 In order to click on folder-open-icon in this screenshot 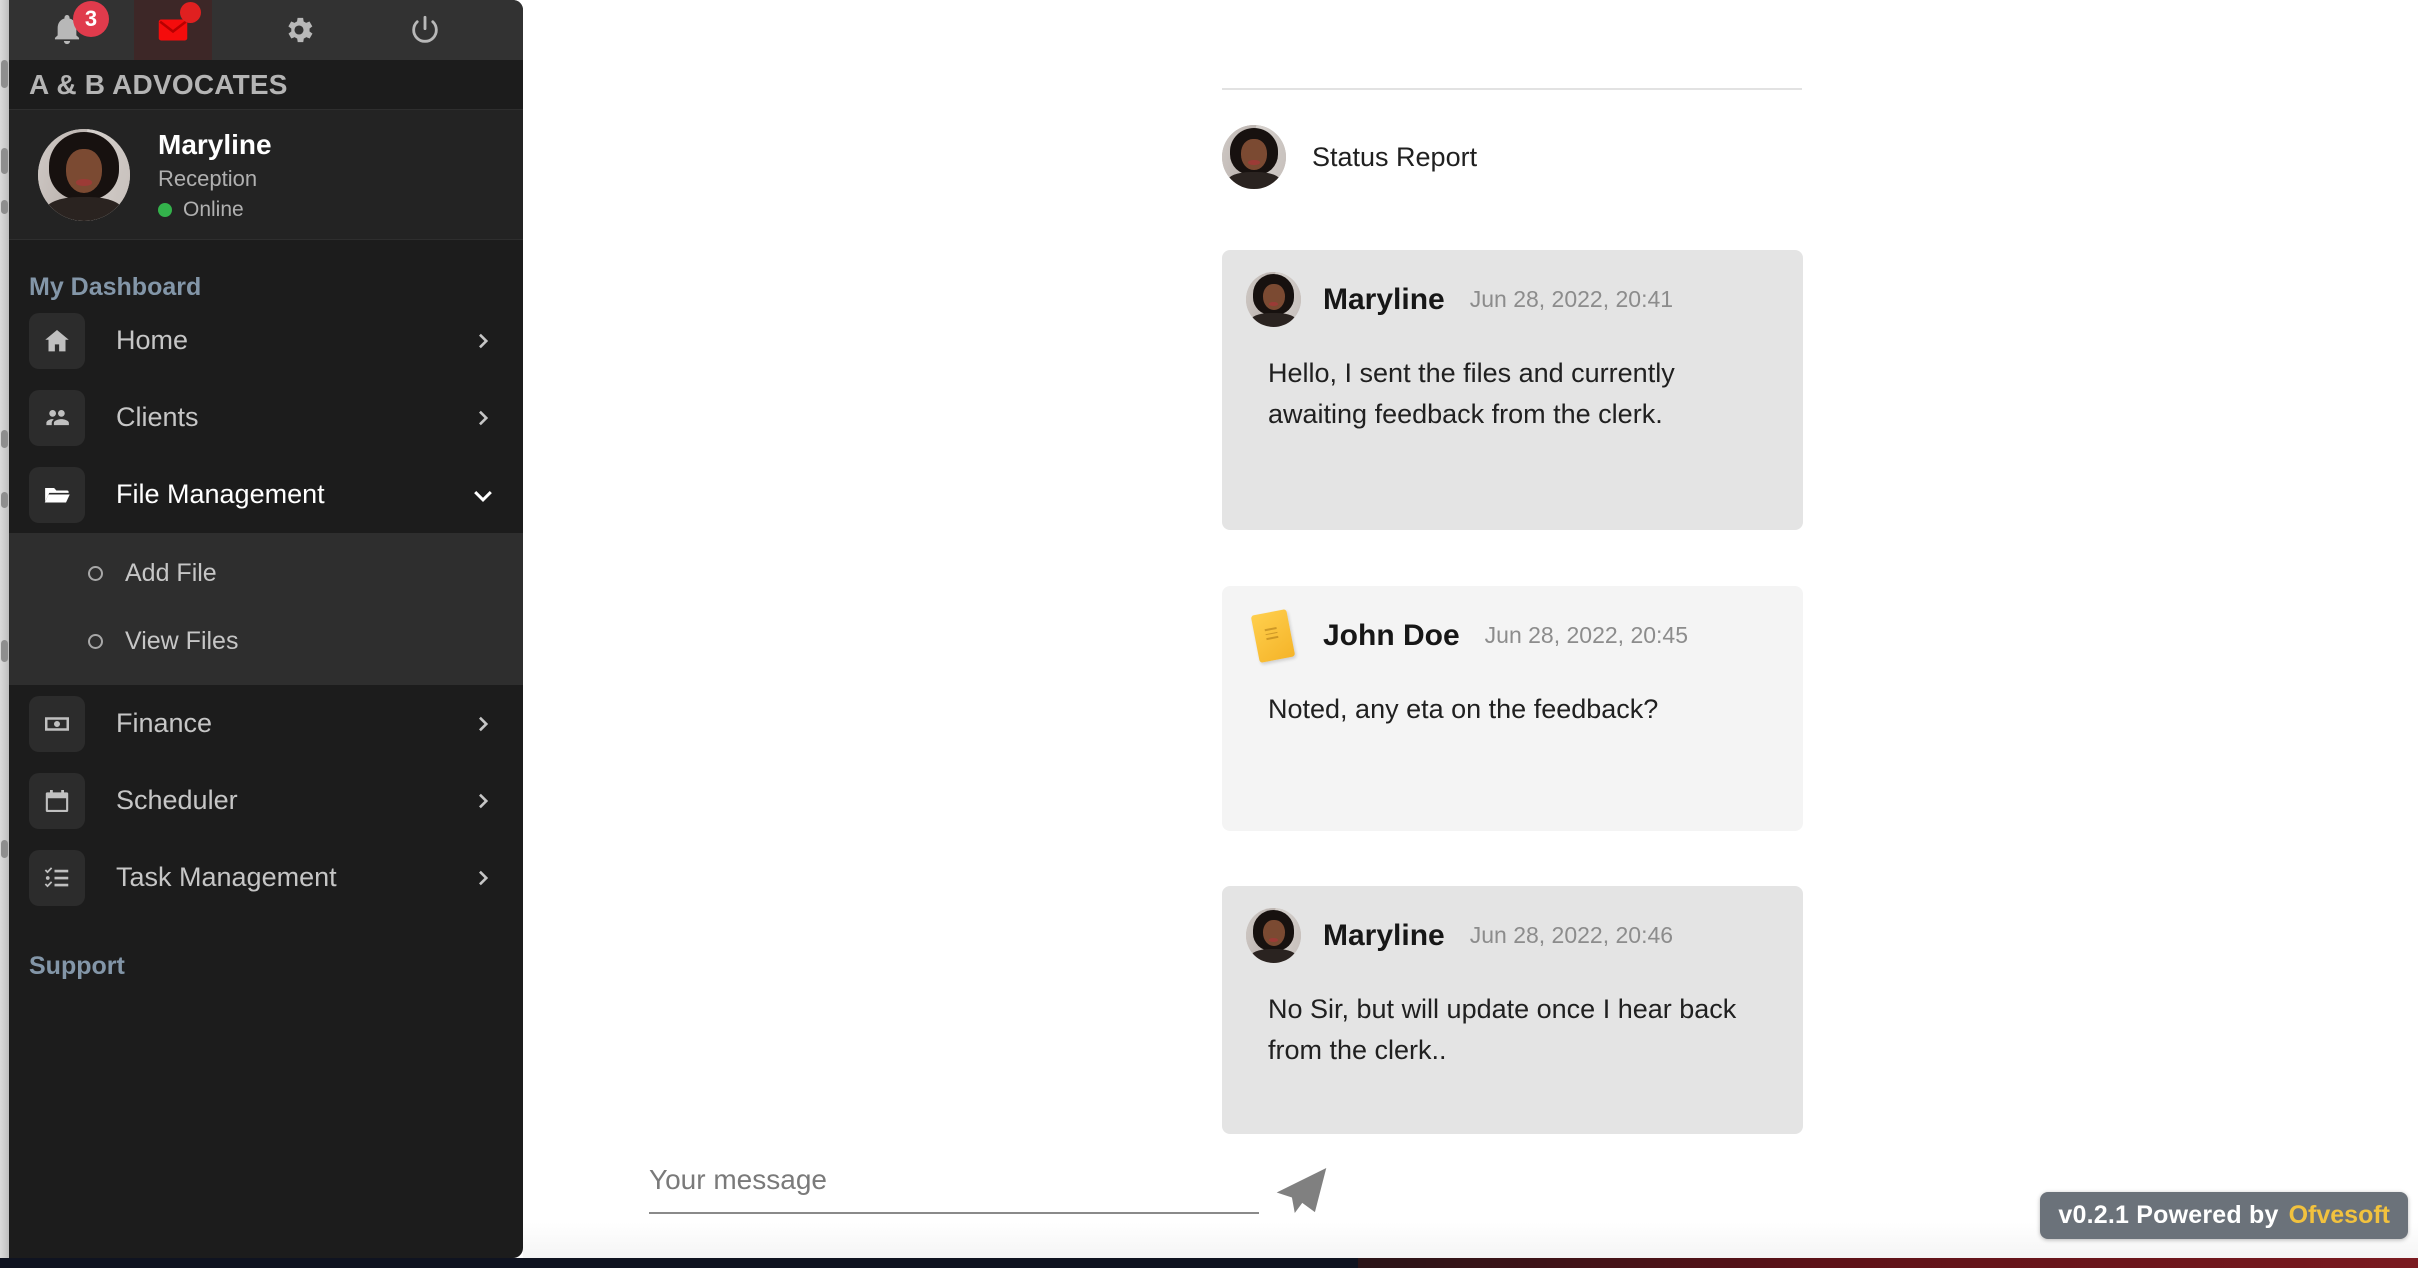, I will do `click(57, 494)`.